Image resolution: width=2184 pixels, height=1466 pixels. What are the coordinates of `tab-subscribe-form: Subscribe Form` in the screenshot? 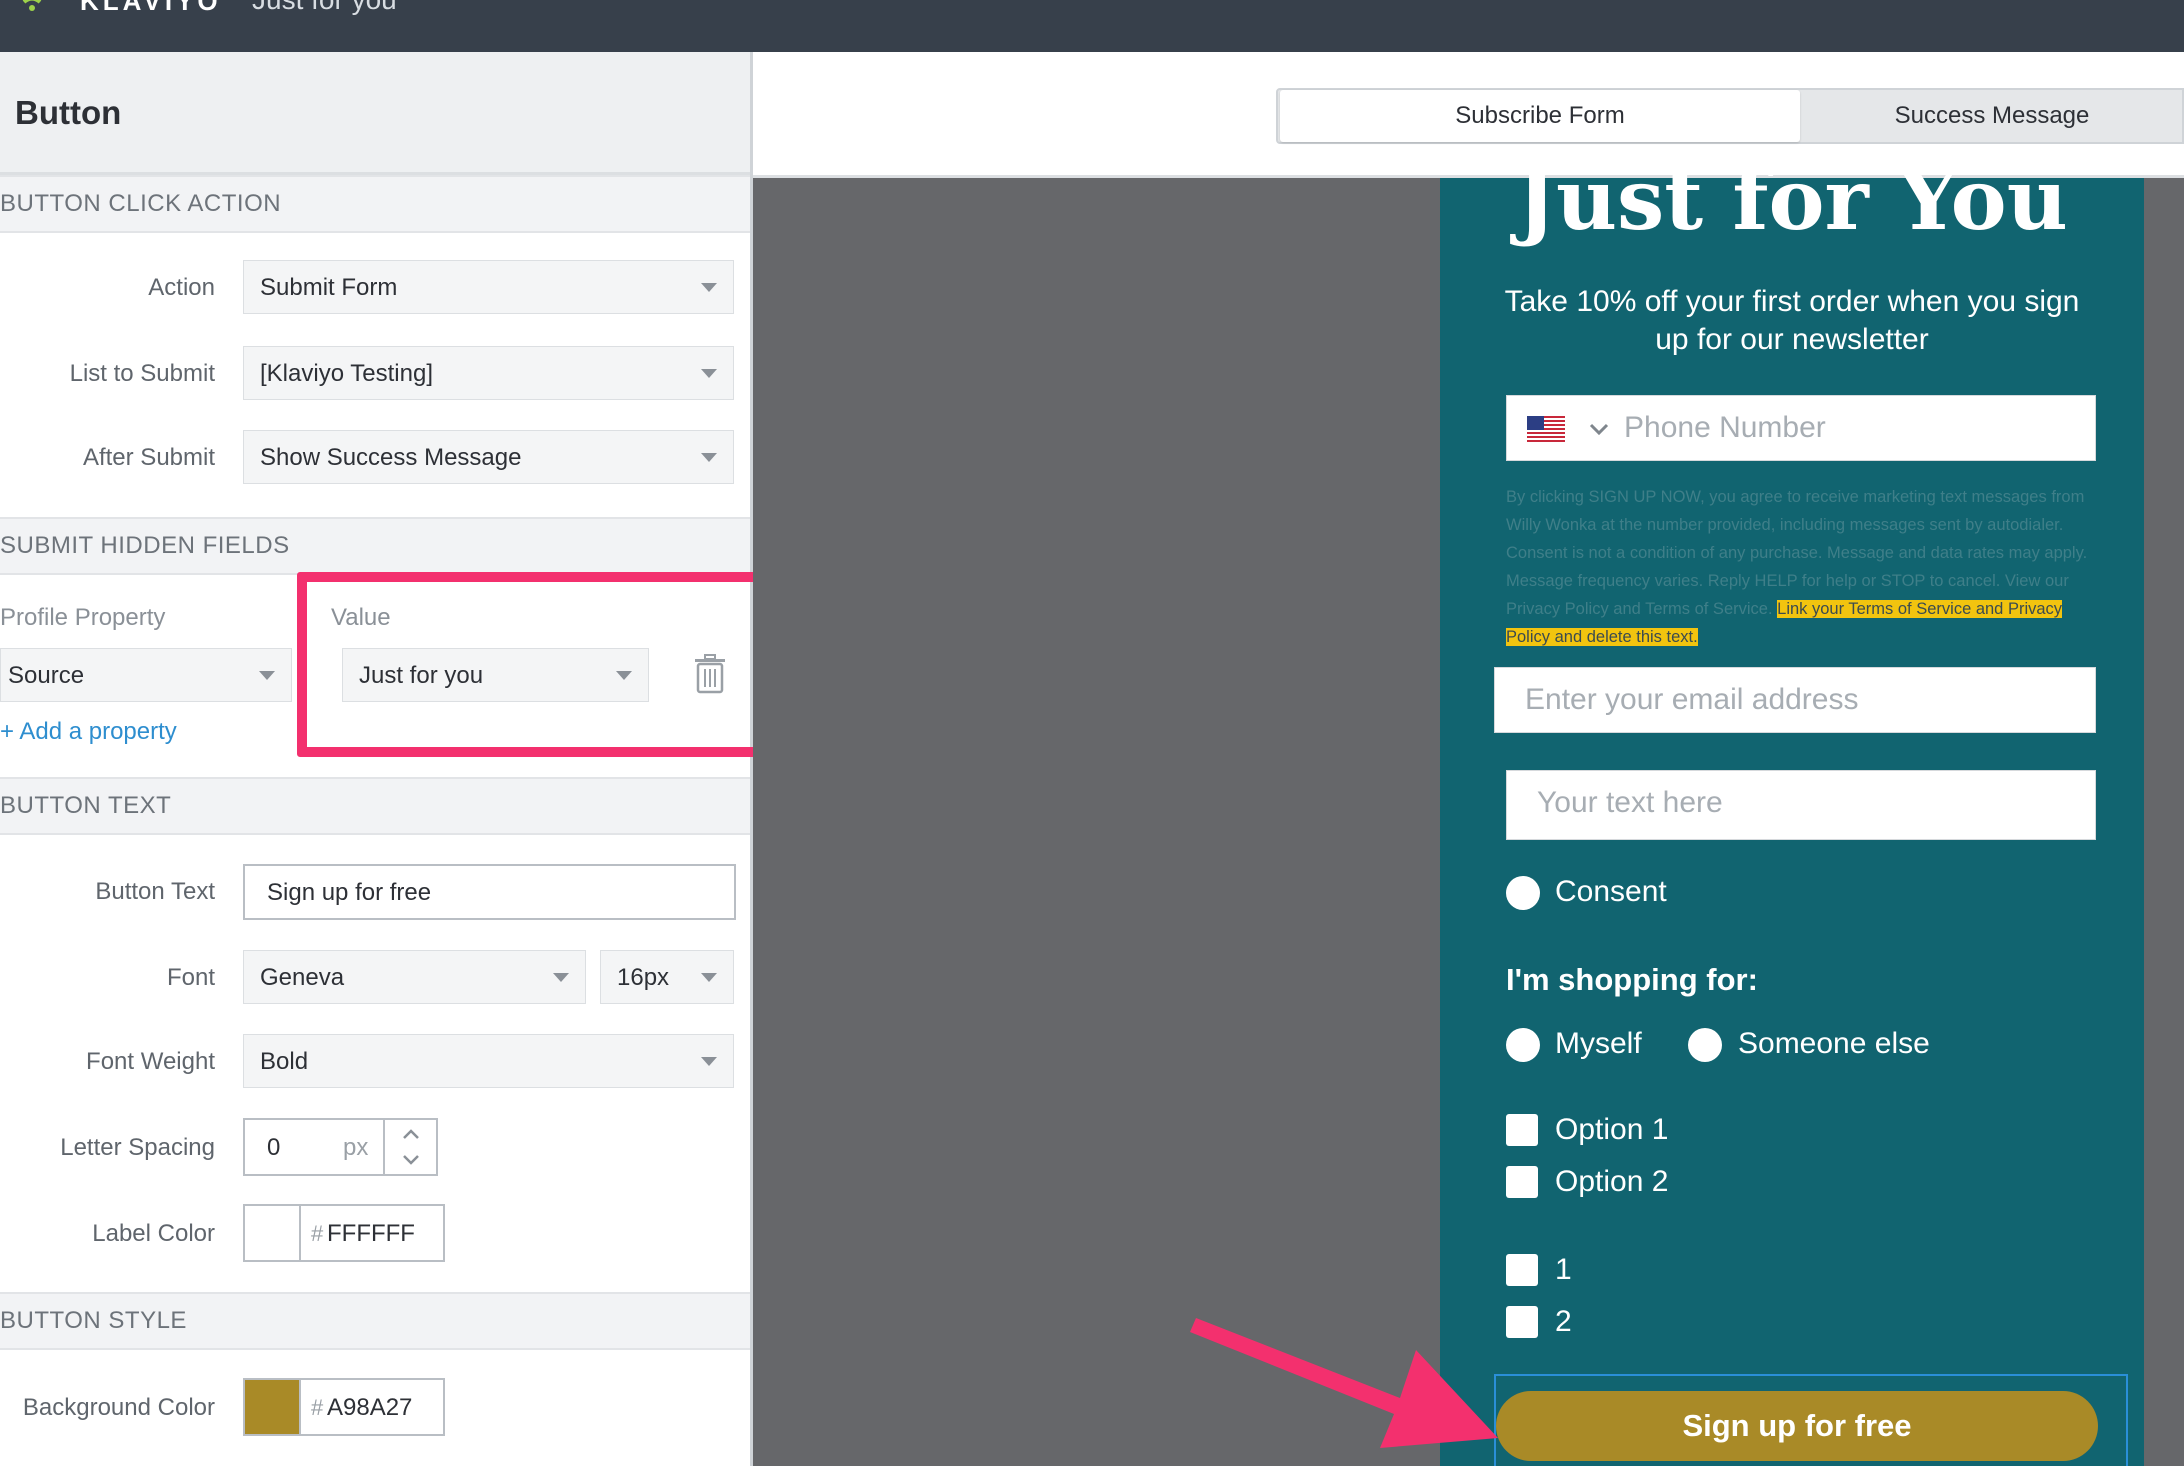 It's located at (1540, 116).